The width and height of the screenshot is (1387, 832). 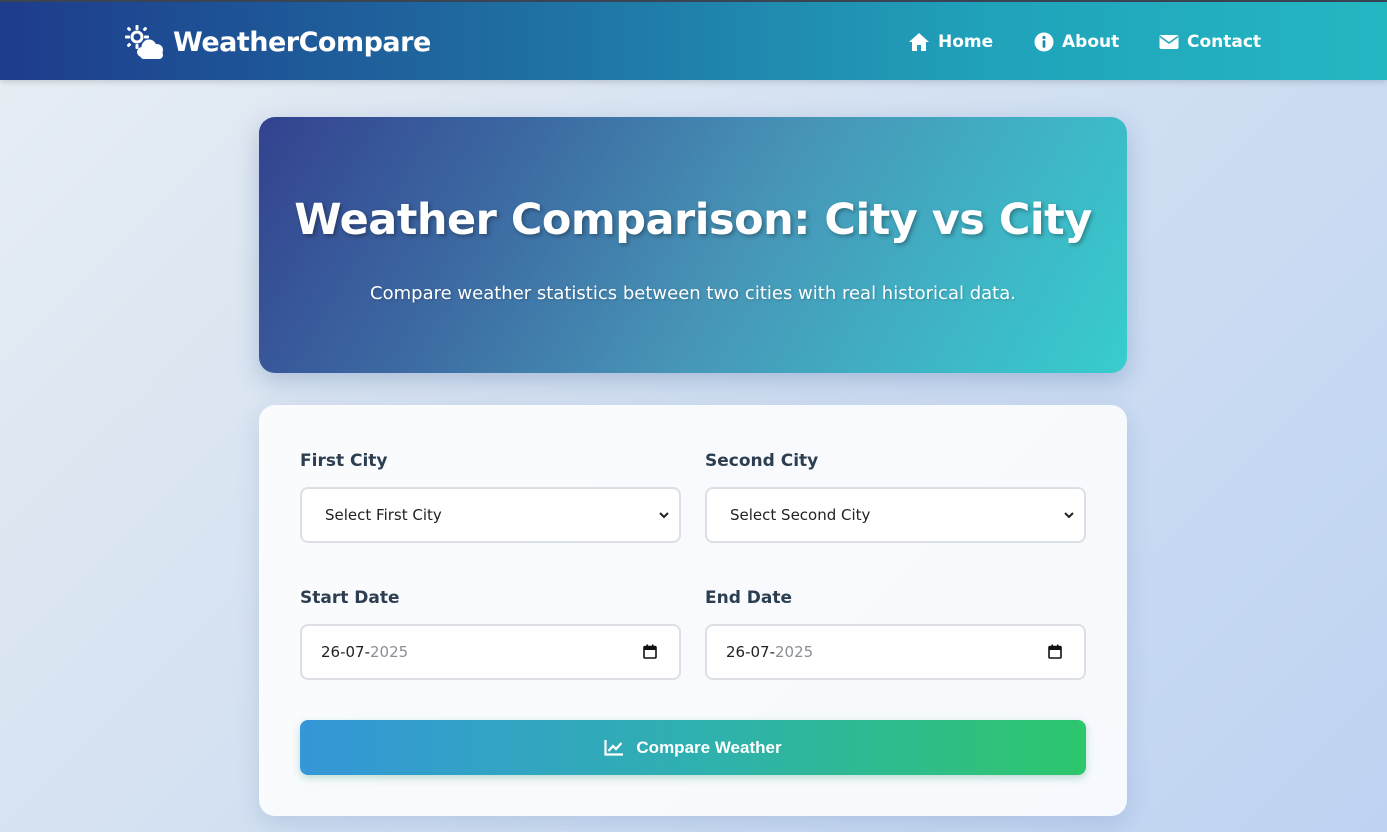 What do you see at coordinates (762, 461) in the screenshot?
I see `second-city-label: Second City` at bounding box center [762, 461].